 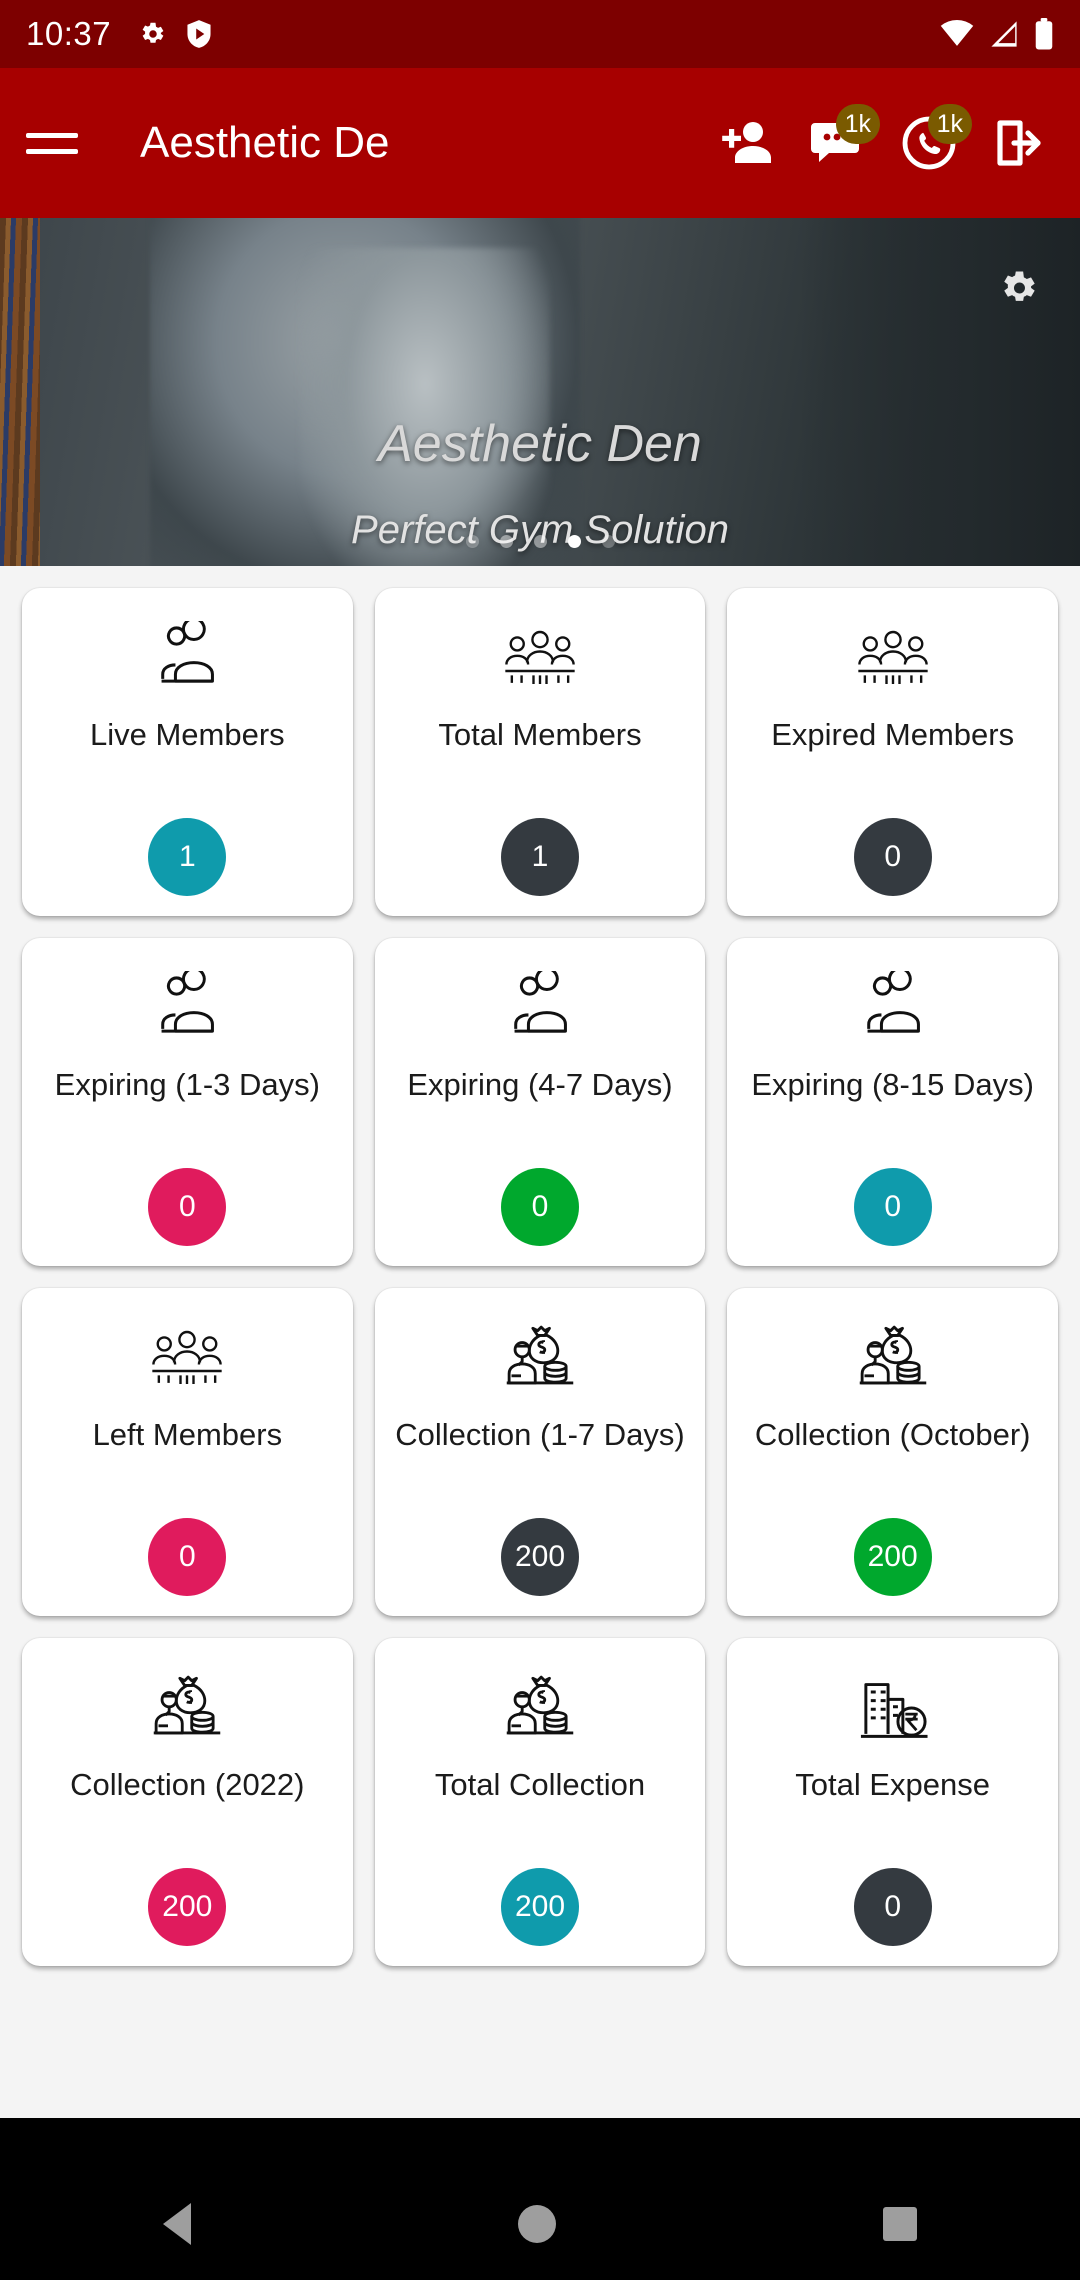 I want to click on stat-card-label: Total Expense, so click(x=893, y=1784).